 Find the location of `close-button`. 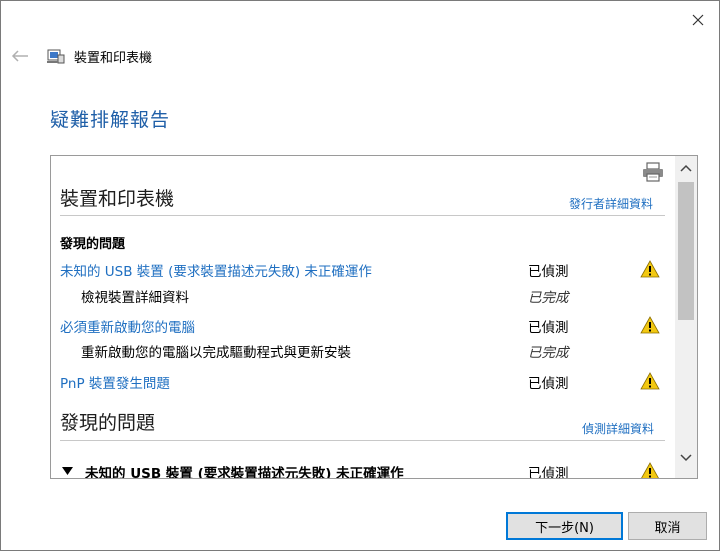

close-button is located at coordinates (698, 20).